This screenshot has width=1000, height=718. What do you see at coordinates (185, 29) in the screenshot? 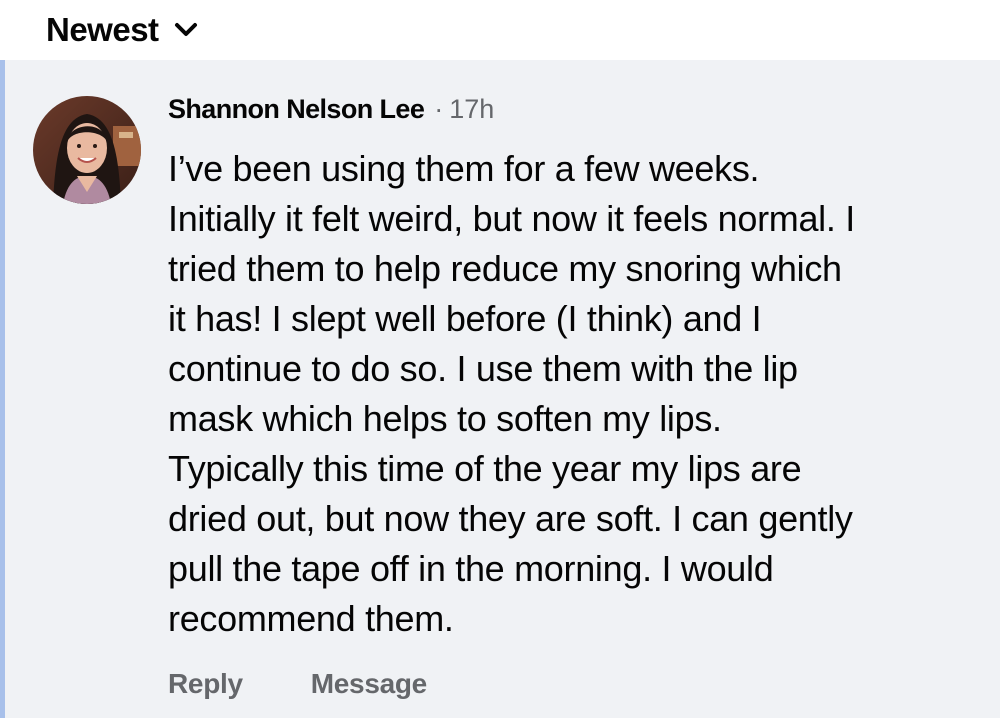
I see `chevron-down-icon` at bounding box center [185, 29].